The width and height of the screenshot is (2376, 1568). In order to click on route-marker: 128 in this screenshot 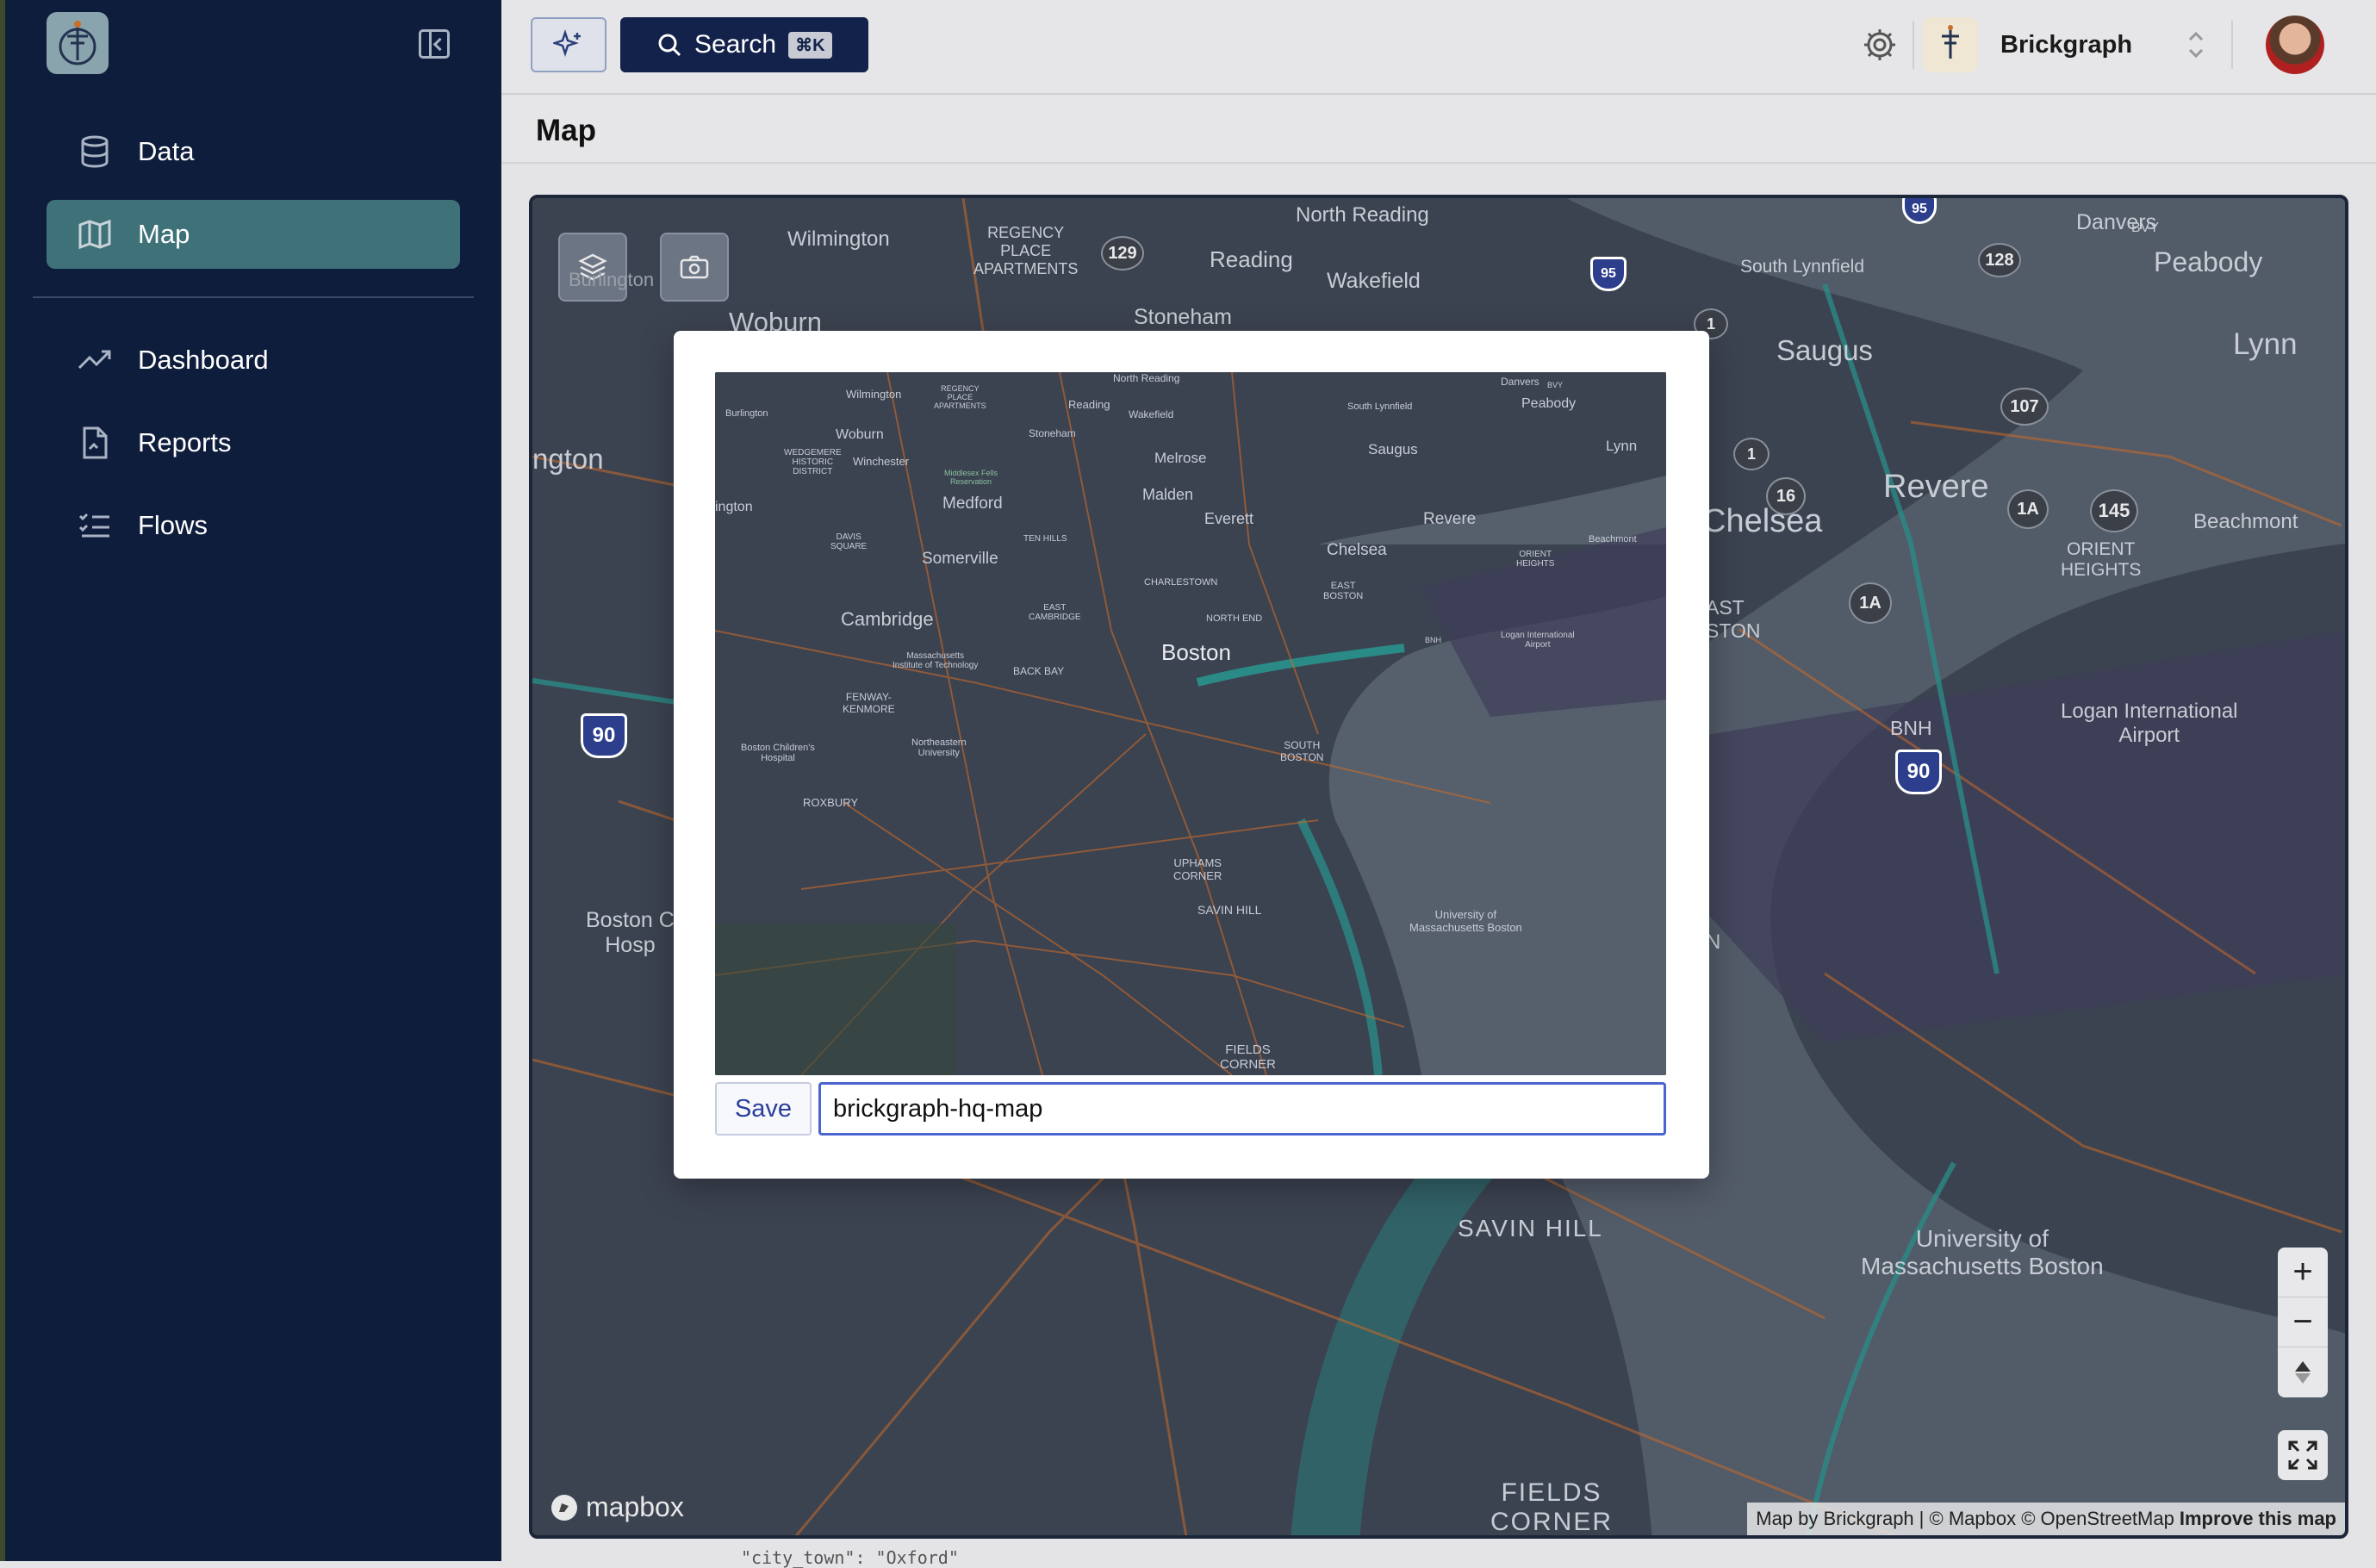, I will do `click(1999, 260)`.